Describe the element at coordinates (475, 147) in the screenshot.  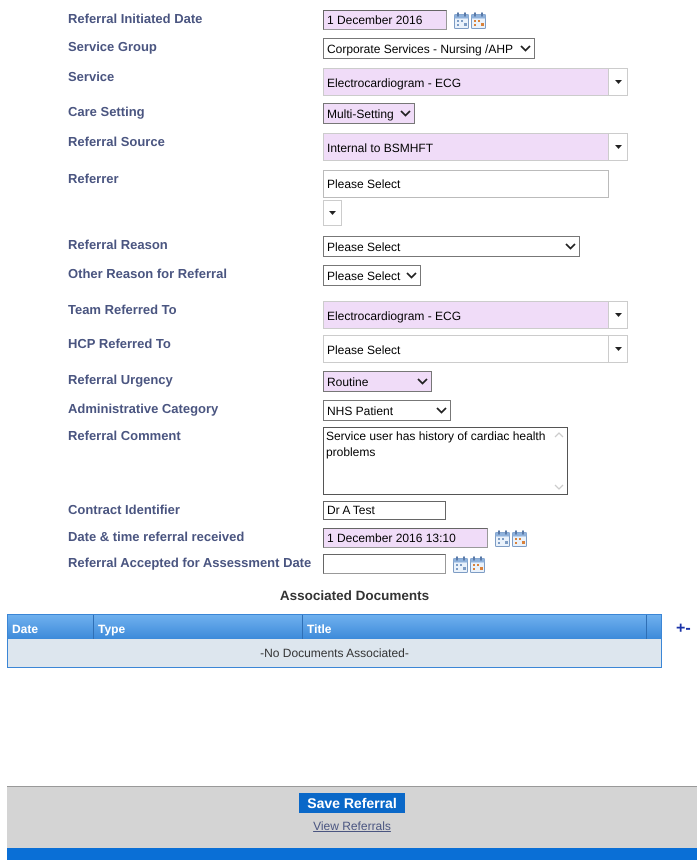
I see `dropdown: Internal to BSMHFT` at that location.